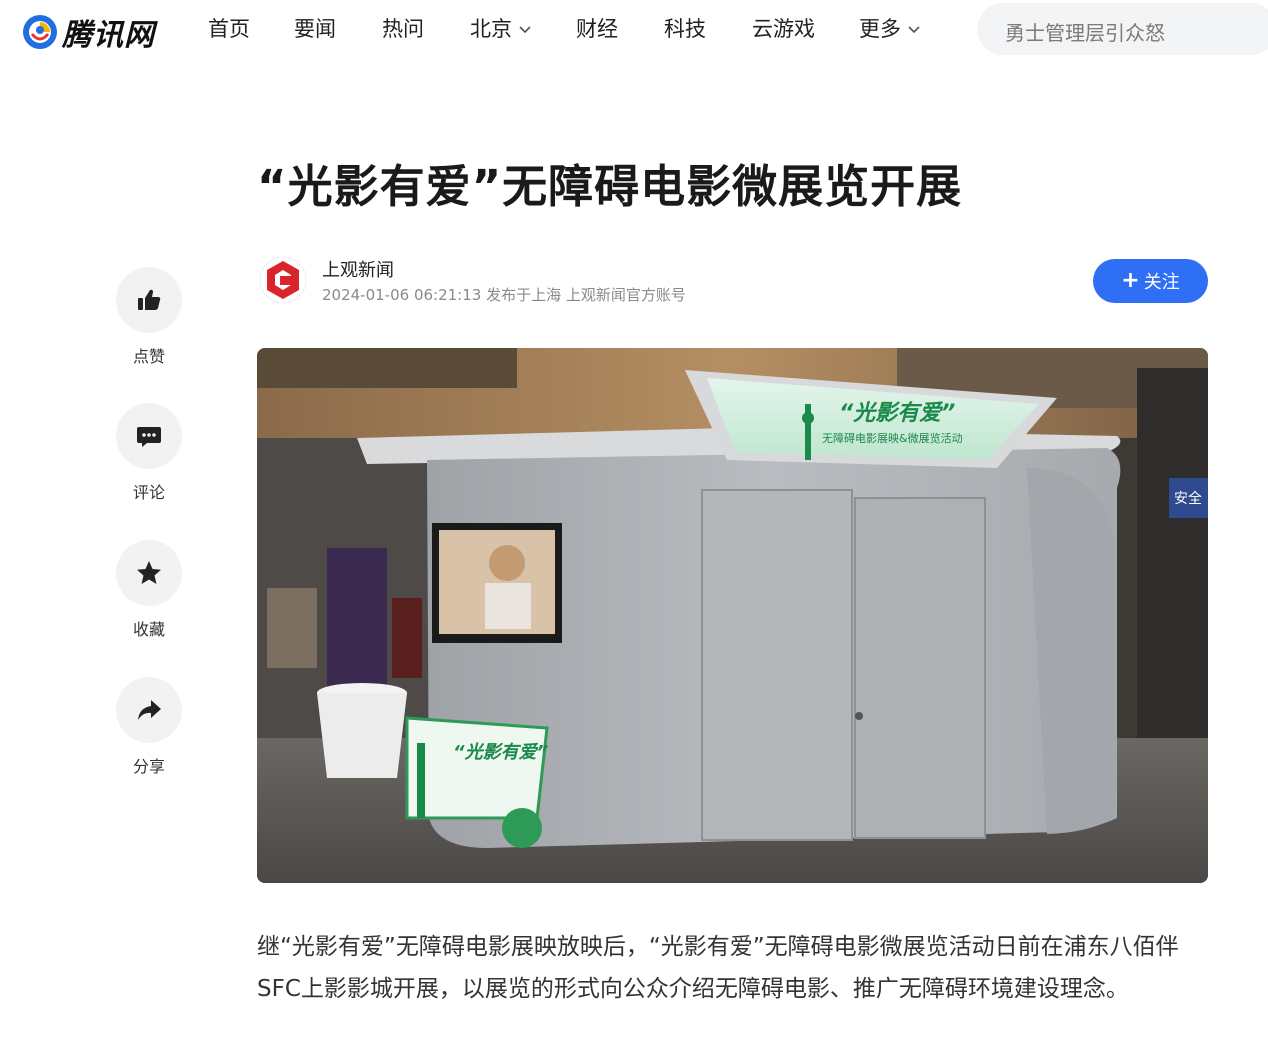  Describe the element at coordinates (148, 629) in the screenshot. I see `favorite-label: 收藏` at that location.